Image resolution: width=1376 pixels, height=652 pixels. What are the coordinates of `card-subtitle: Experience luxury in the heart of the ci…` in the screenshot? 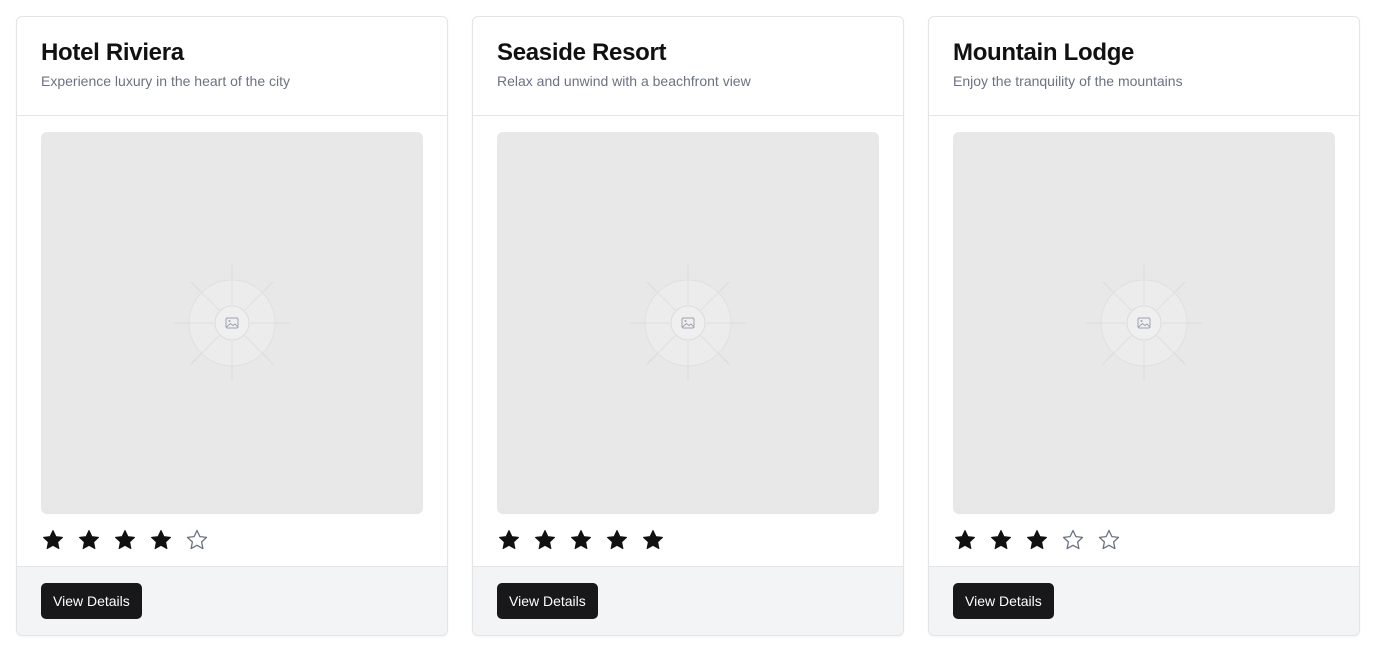 It's located at (166, 81).